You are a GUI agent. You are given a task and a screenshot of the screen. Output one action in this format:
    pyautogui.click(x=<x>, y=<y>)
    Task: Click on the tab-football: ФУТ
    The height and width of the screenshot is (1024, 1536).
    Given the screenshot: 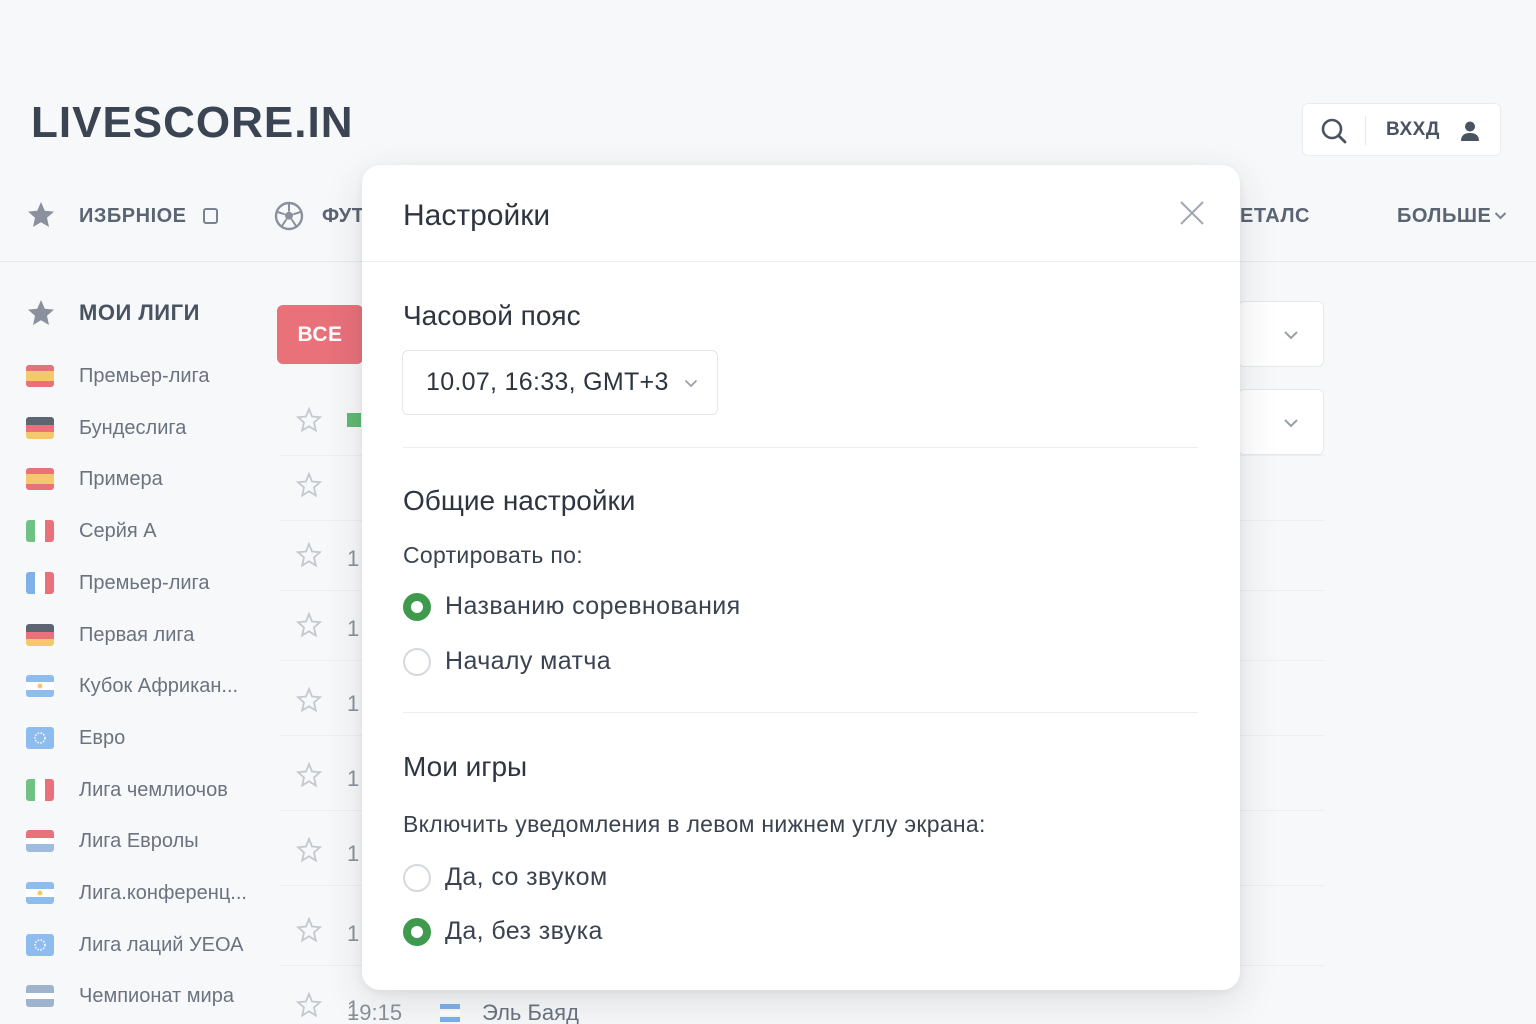 What is the action you would take?
    pyautogui.click(x=342, y=216)
    